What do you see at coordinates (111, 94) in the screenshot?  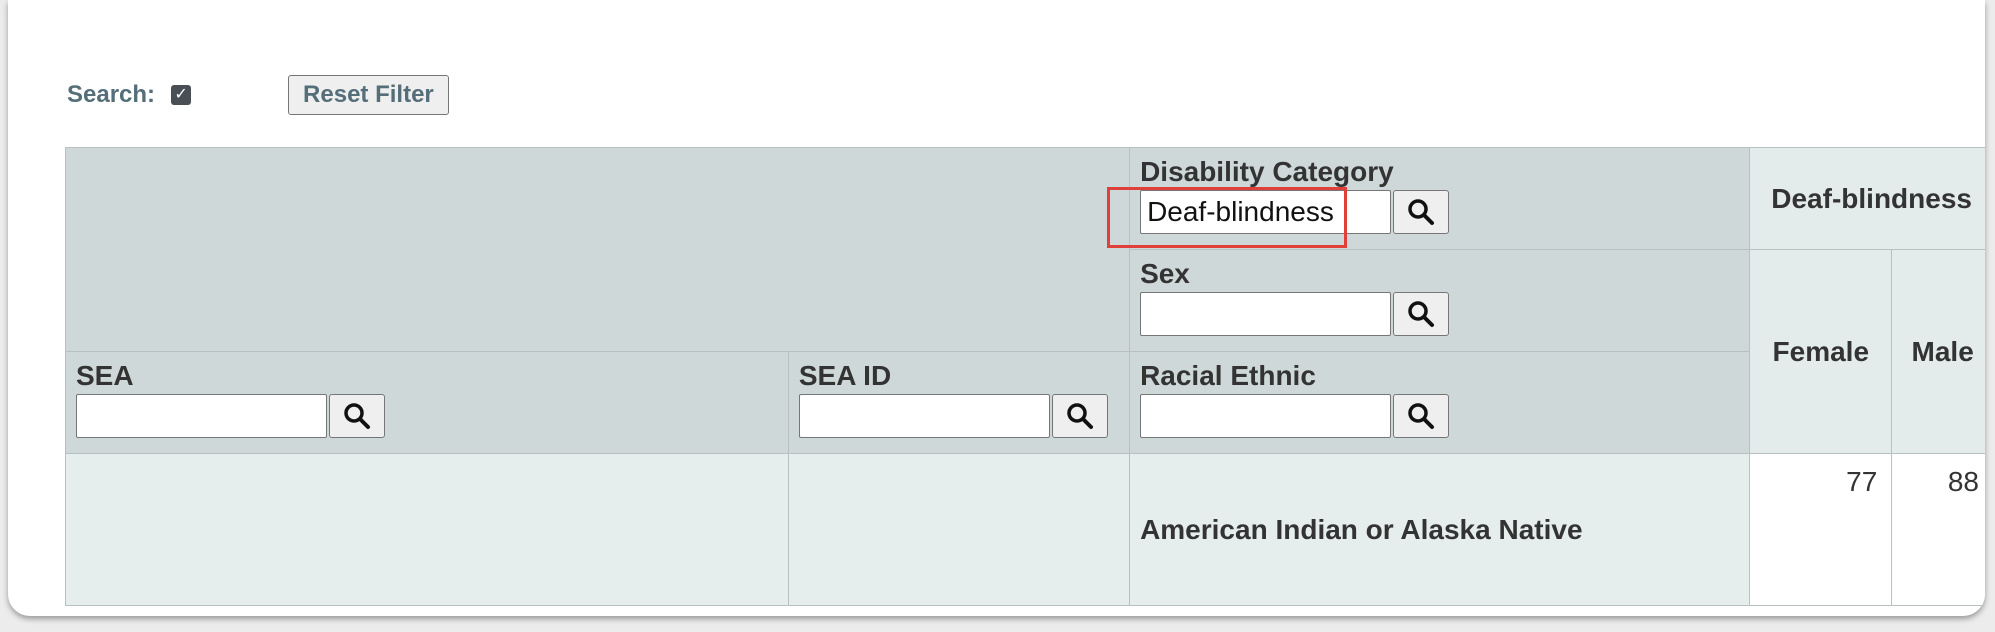 I see `search-label: Search:` at bounding box center [111, 94].